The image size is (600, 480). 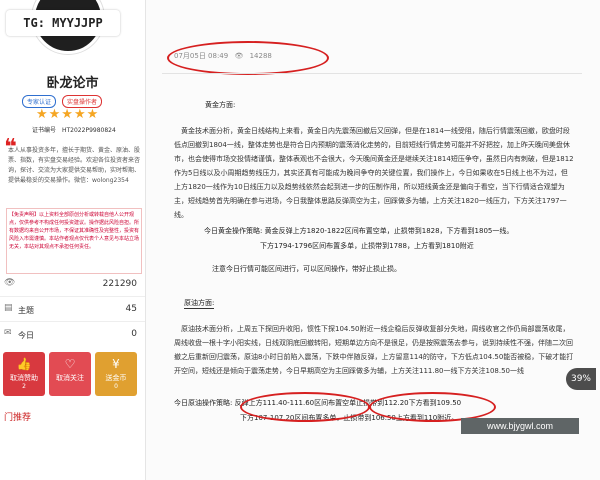 I want to click on heart-icon: ♡, so click(x=70, y=364).